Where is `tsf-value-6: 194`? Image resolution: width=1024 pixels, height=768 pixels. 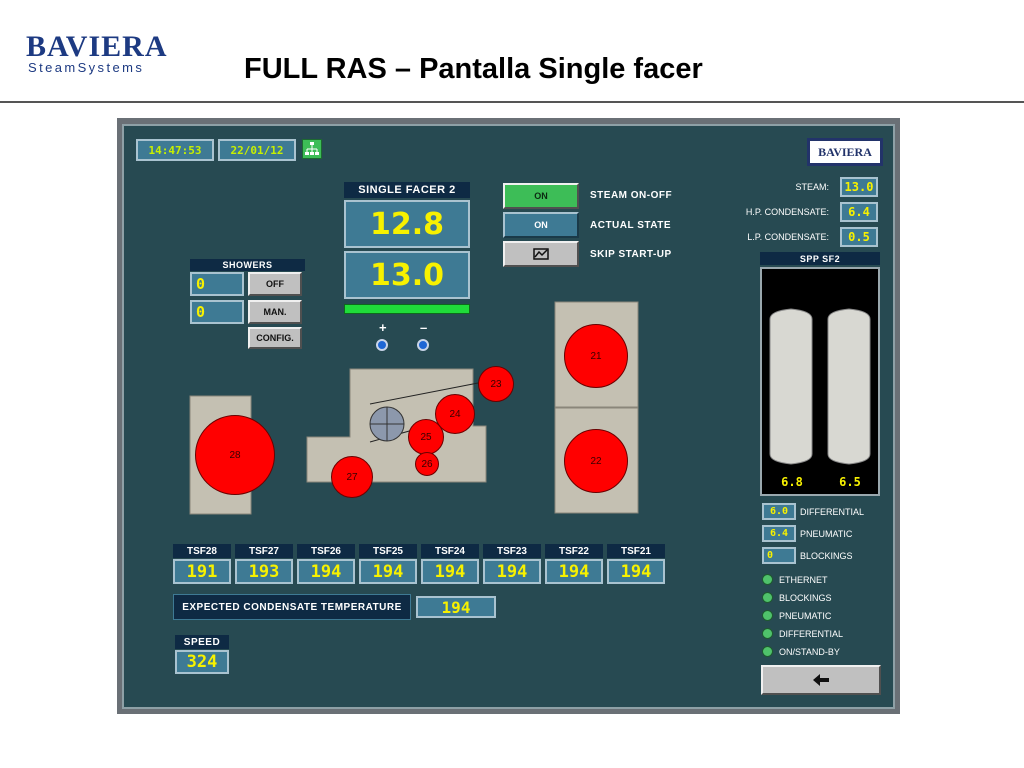
tsf-value-6: 194 is located at coordinates (574, 571).